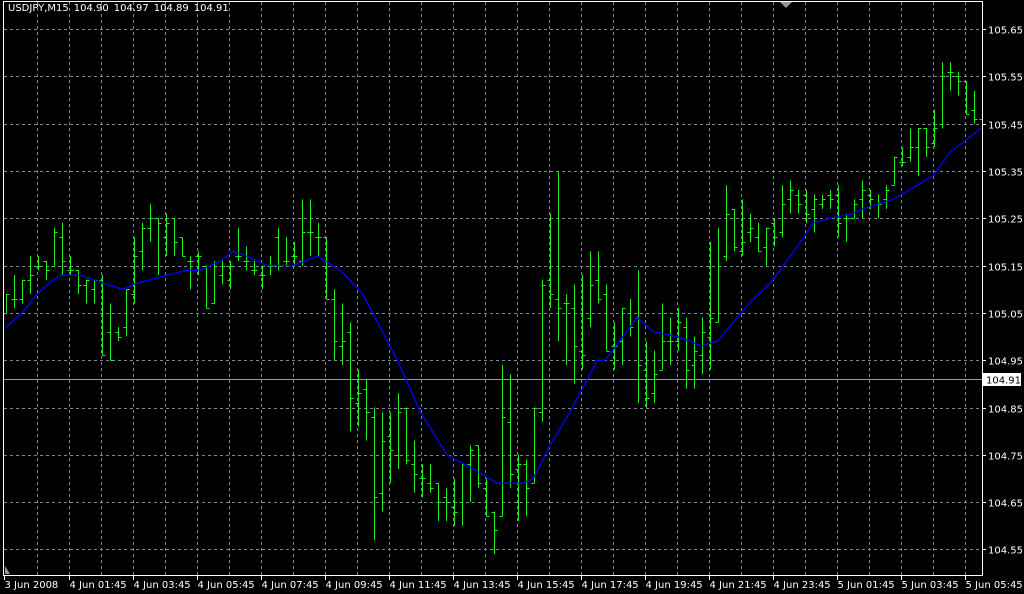 The image size is (1024, 594). What do you see at coordinates (1005, 173) in the screenshot?
I see `price-tick-label: 105.35` at bounding box center [1005, 173].